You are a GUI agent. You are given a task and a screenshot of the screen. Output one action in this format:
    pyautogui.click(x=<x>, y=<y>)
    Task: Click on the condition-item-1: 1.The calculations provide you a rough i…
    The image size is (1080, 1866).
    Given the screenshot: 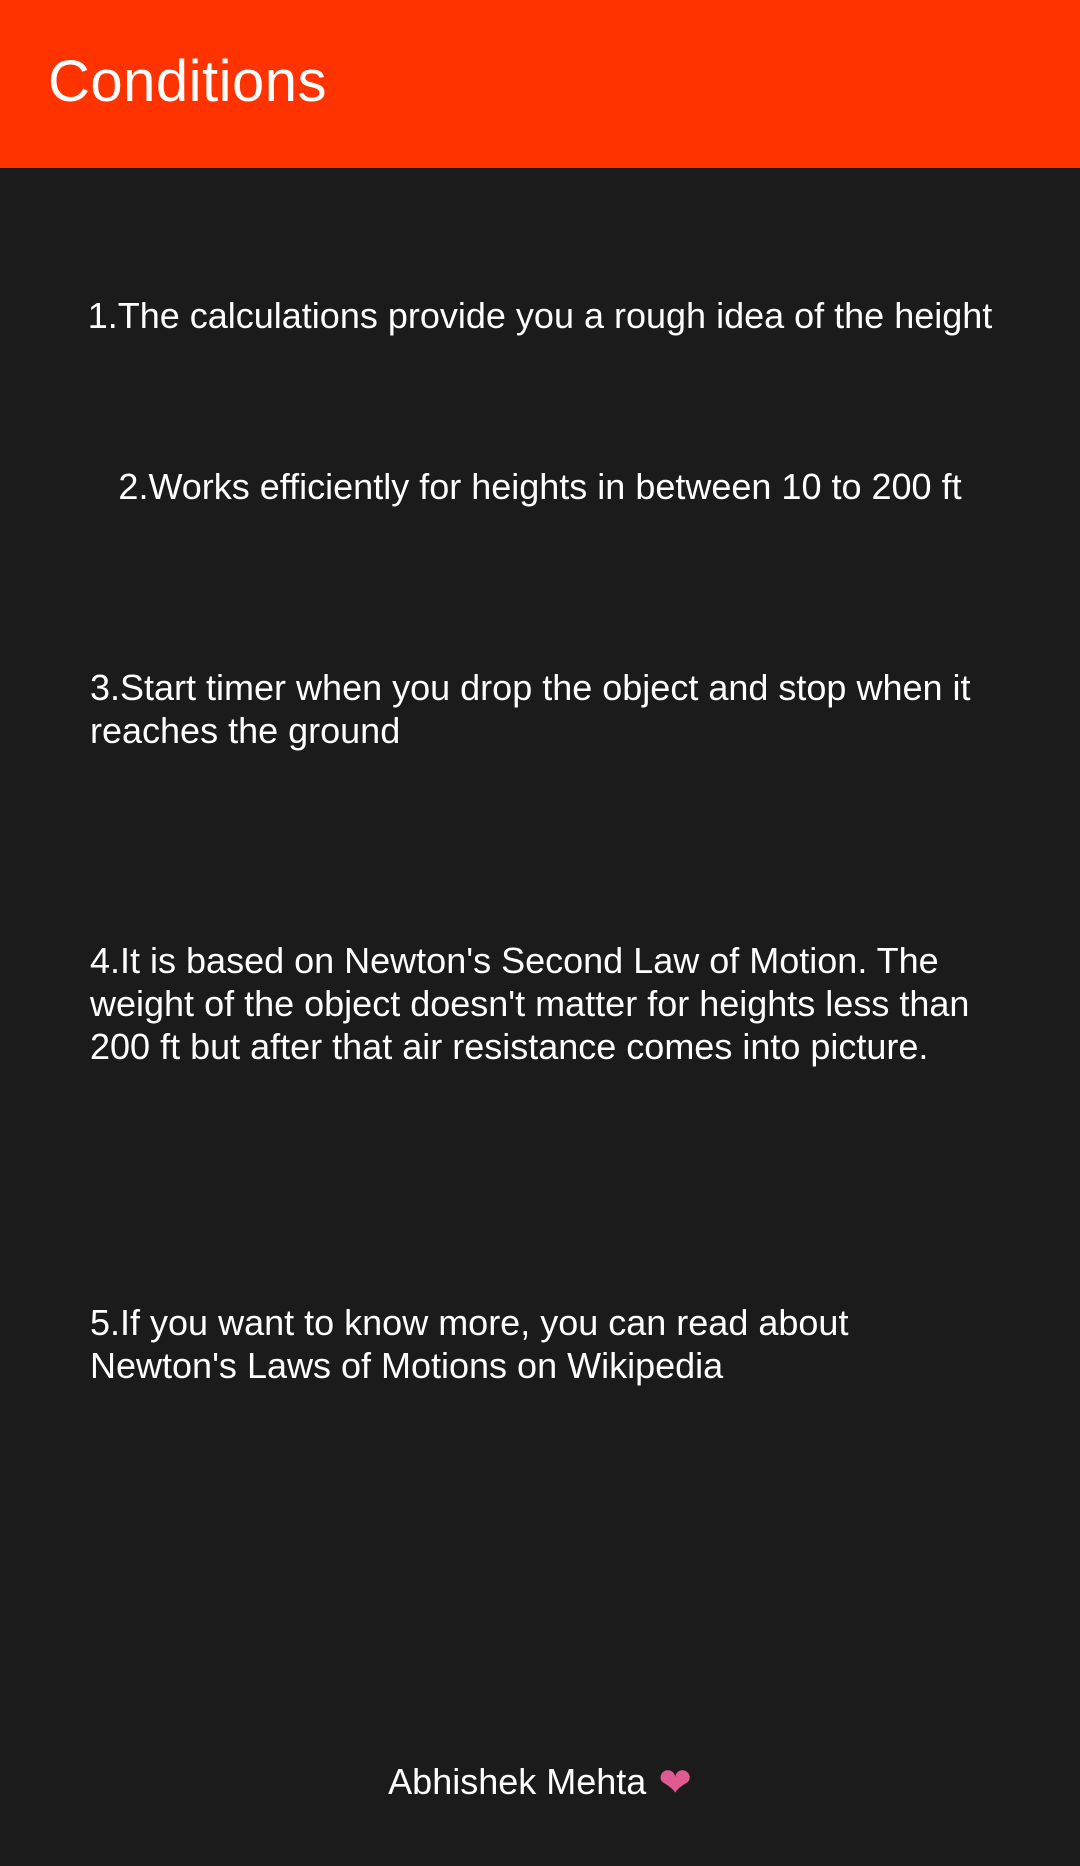 What is the action you would take?
    pyautogui.click(x=540, y=315)
    